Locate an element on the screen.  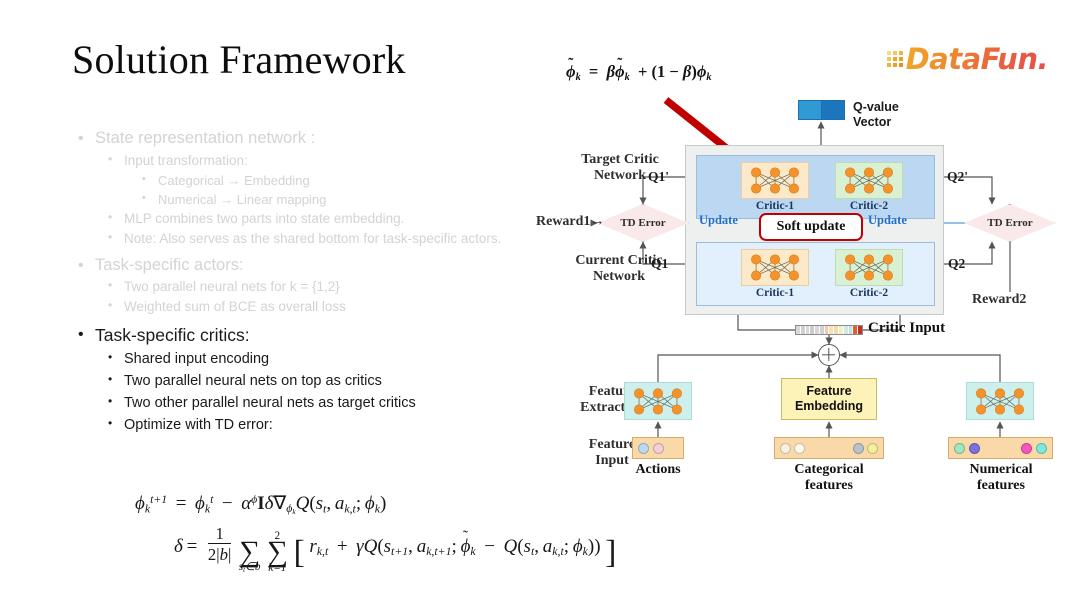
td-error-left-label: TD Error is located at coordinates (643, 223).